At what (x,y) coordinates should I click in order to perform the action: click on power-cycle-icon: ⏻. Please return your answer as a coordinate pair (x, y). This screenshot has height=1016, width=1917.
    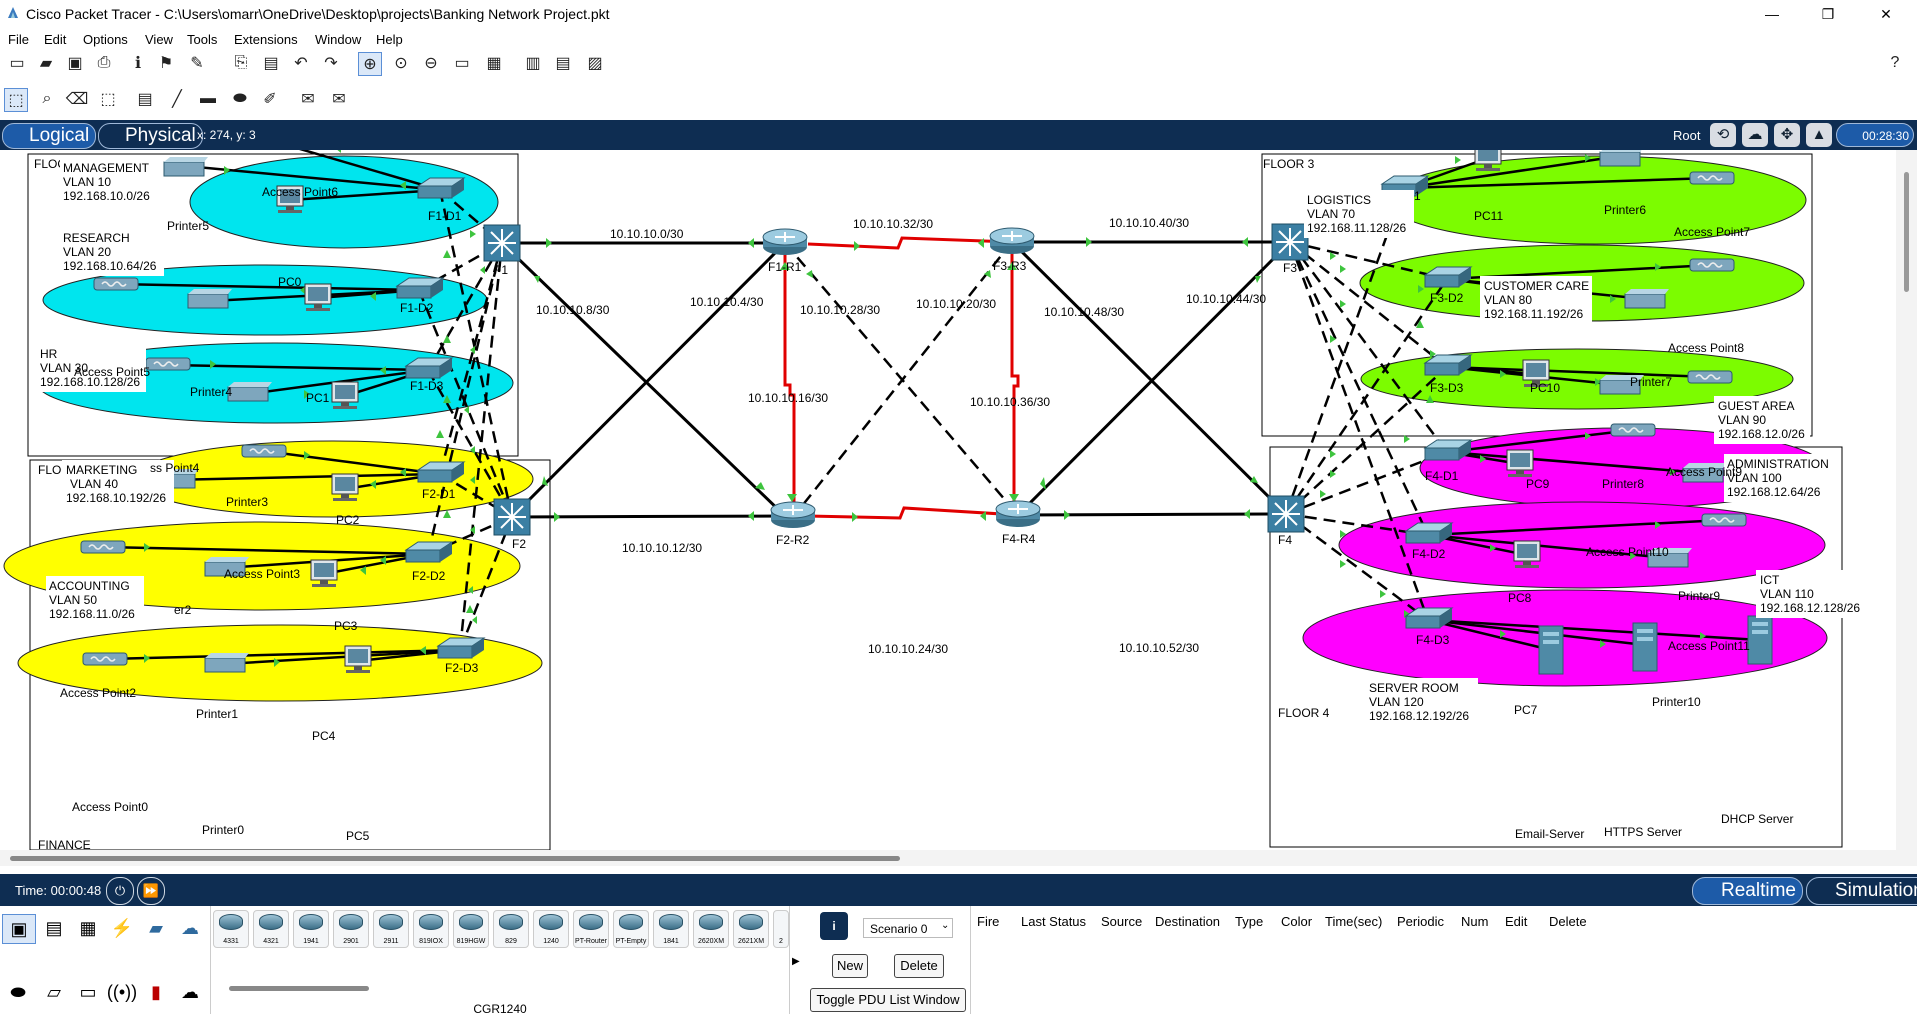
    Looking at the image, I should click on (120, 891).